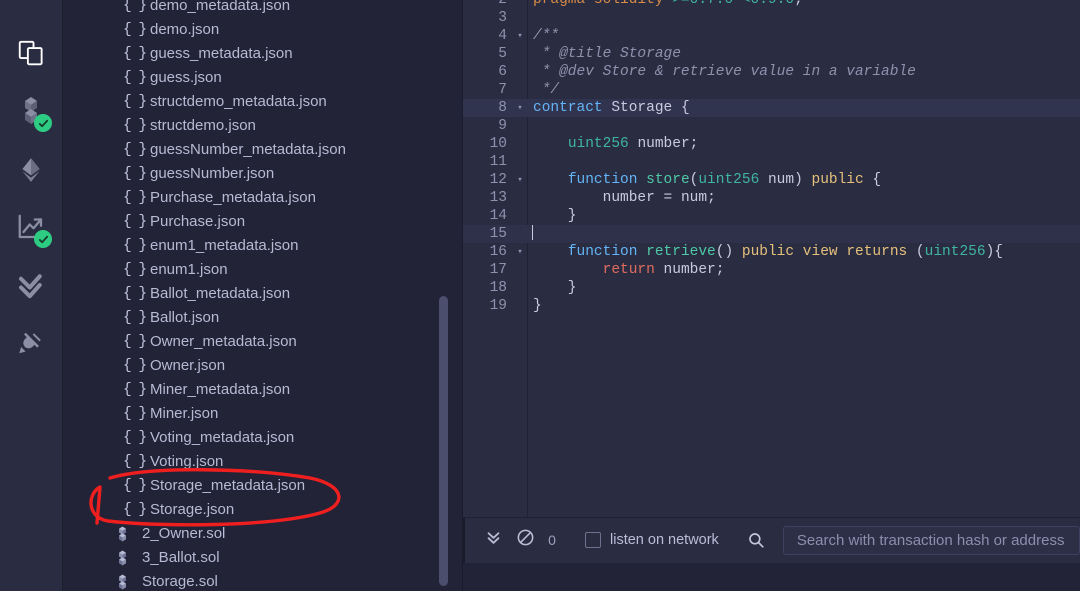 The width and height of the screenshot is (1080, 591). What do you see at coordinates (771, 270) in the screenshot?
I see `code-line: 17 return number;` at bounding box center [771, 270].